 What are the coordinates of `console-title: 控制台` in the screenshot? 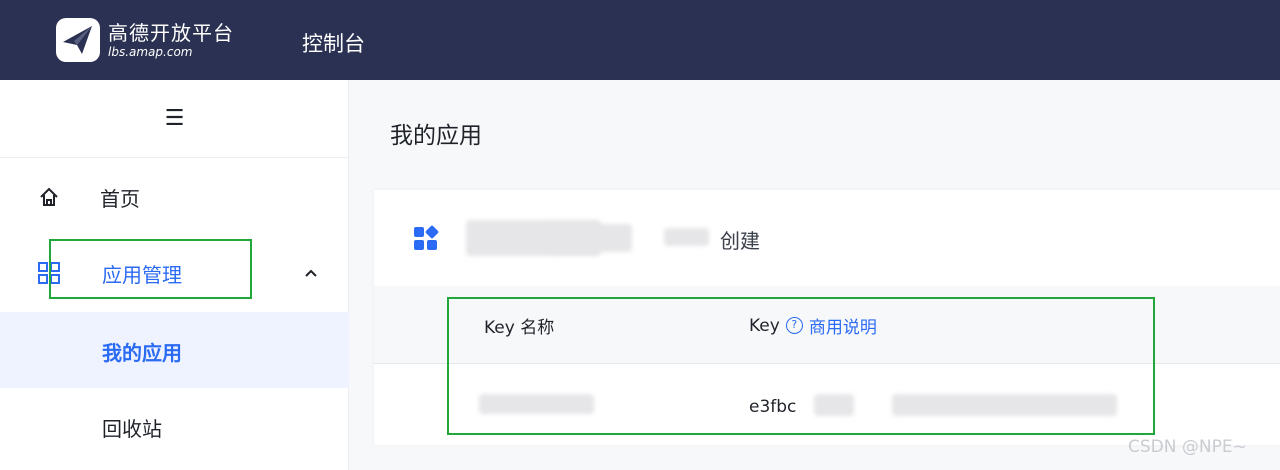 It's located at (333, 43).